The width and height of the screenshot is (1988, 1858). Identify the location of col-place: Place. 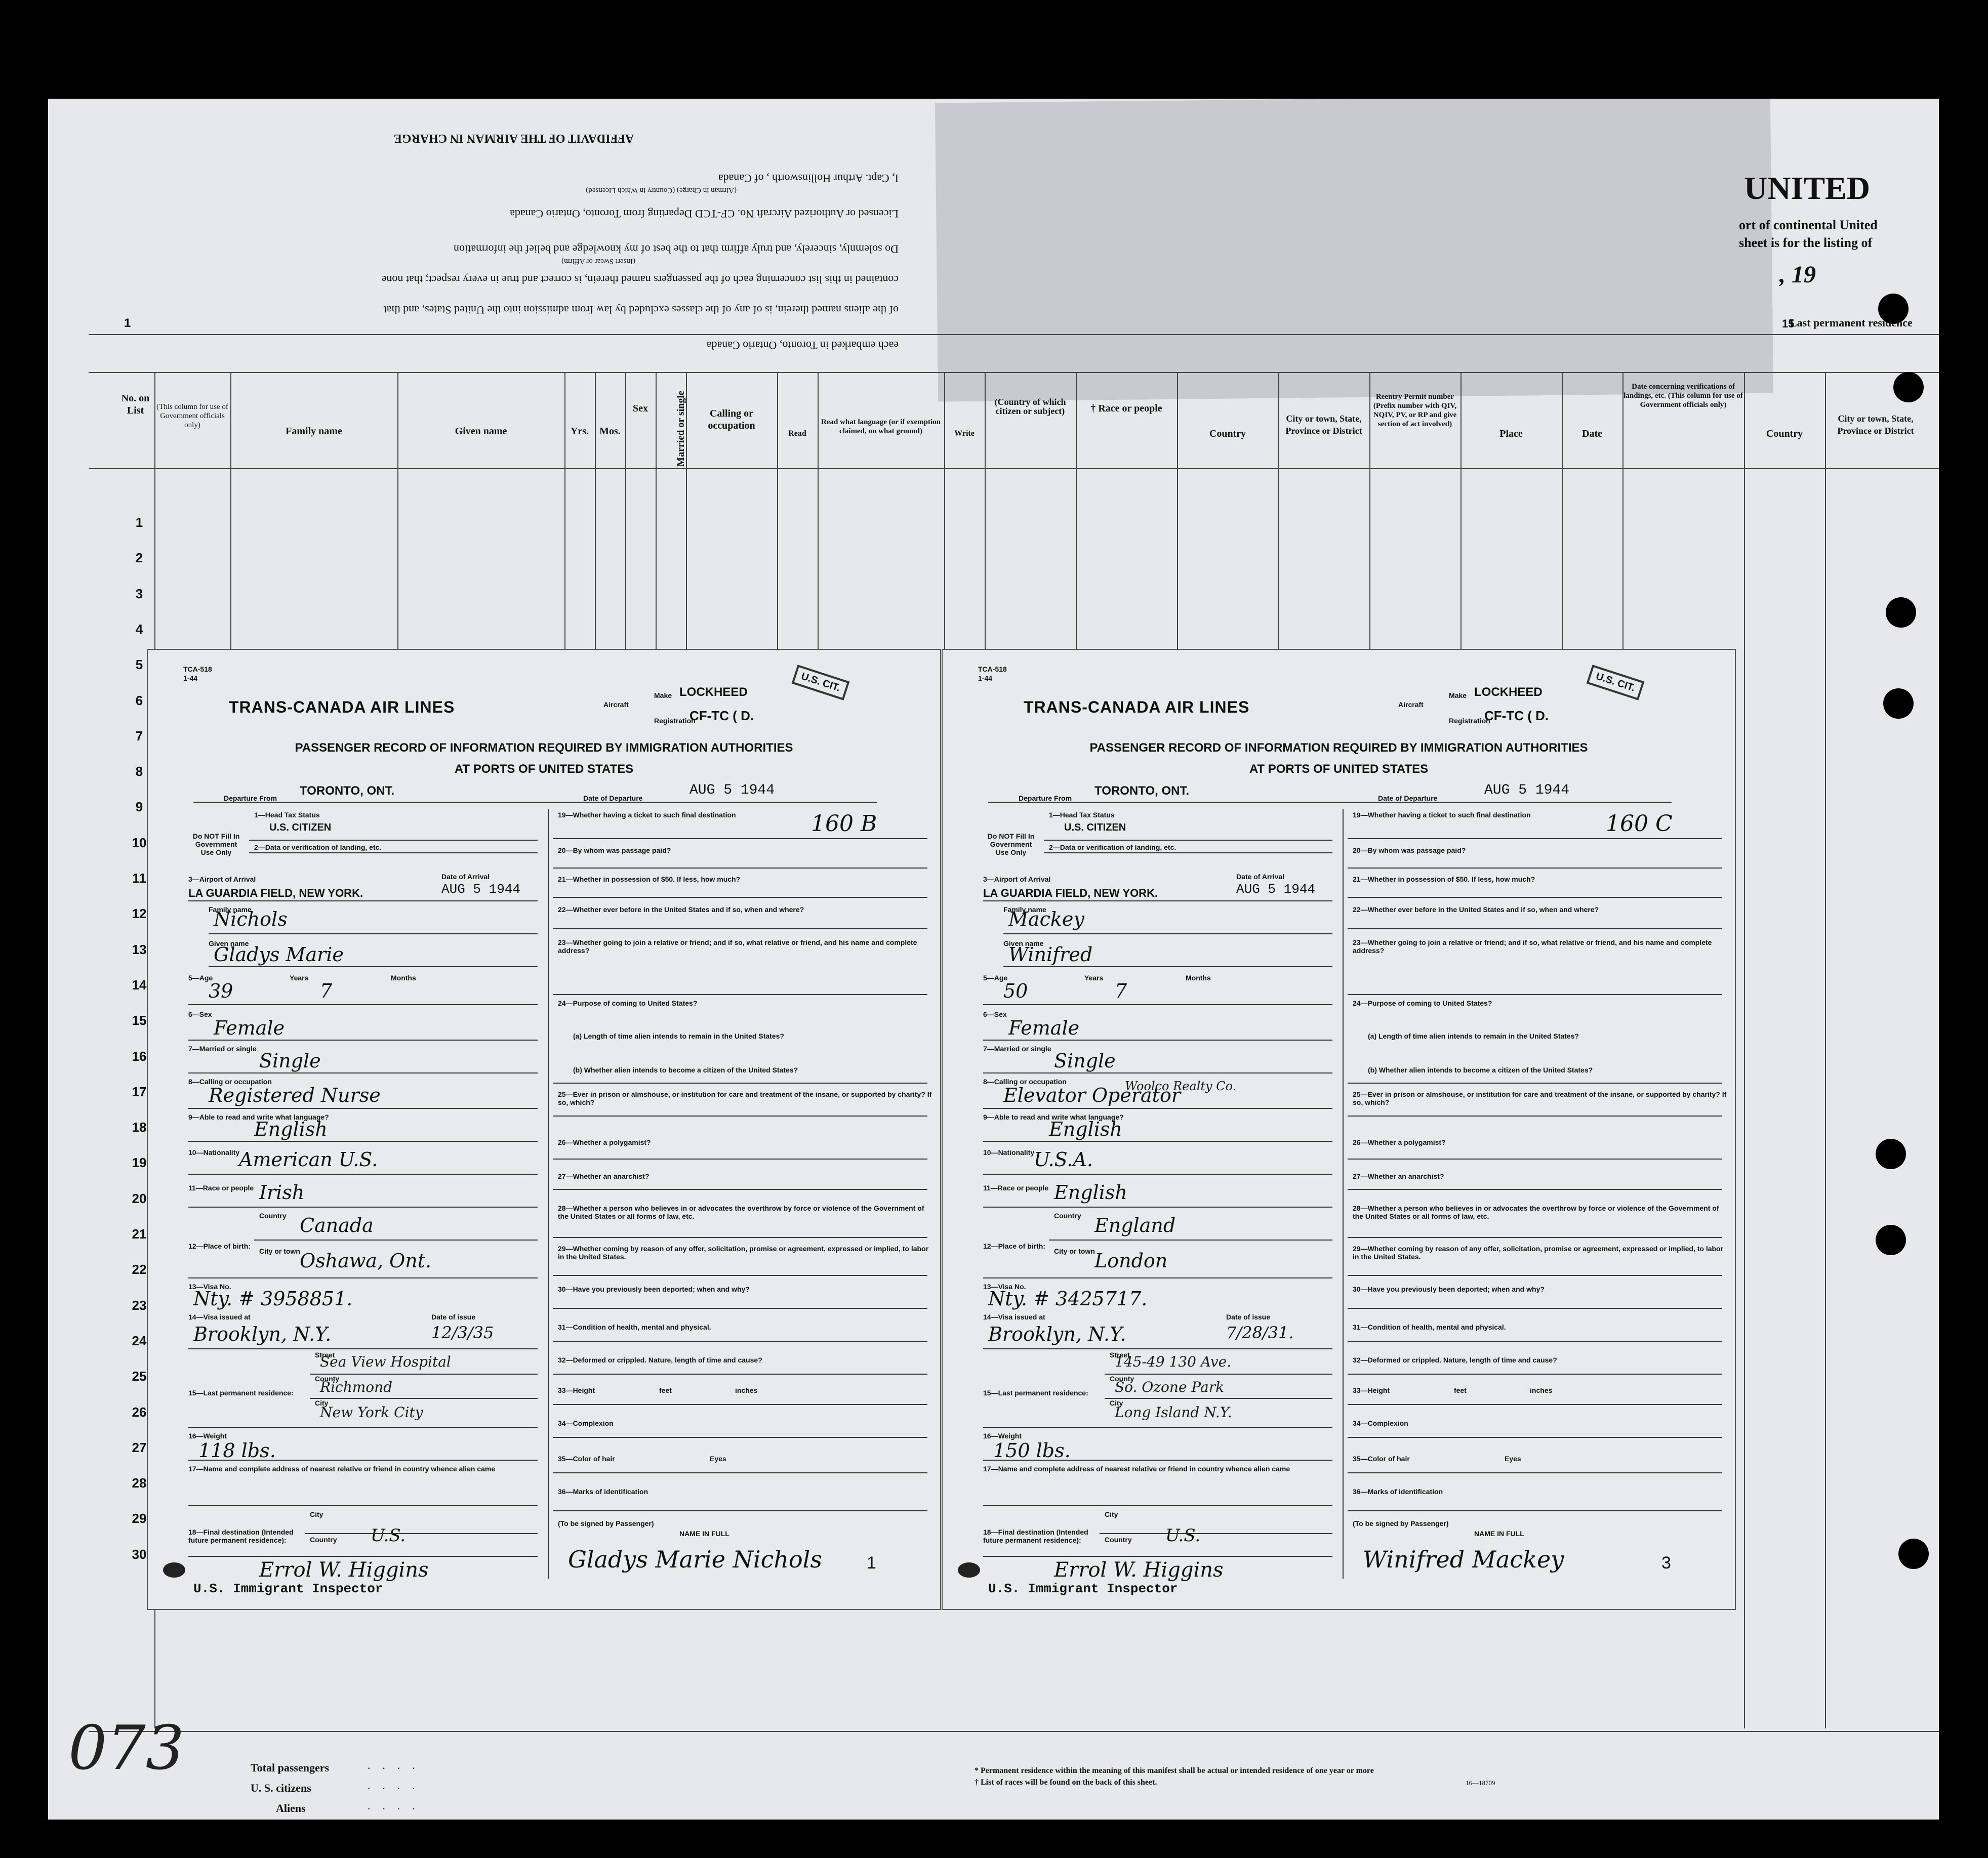
(1511, 433).